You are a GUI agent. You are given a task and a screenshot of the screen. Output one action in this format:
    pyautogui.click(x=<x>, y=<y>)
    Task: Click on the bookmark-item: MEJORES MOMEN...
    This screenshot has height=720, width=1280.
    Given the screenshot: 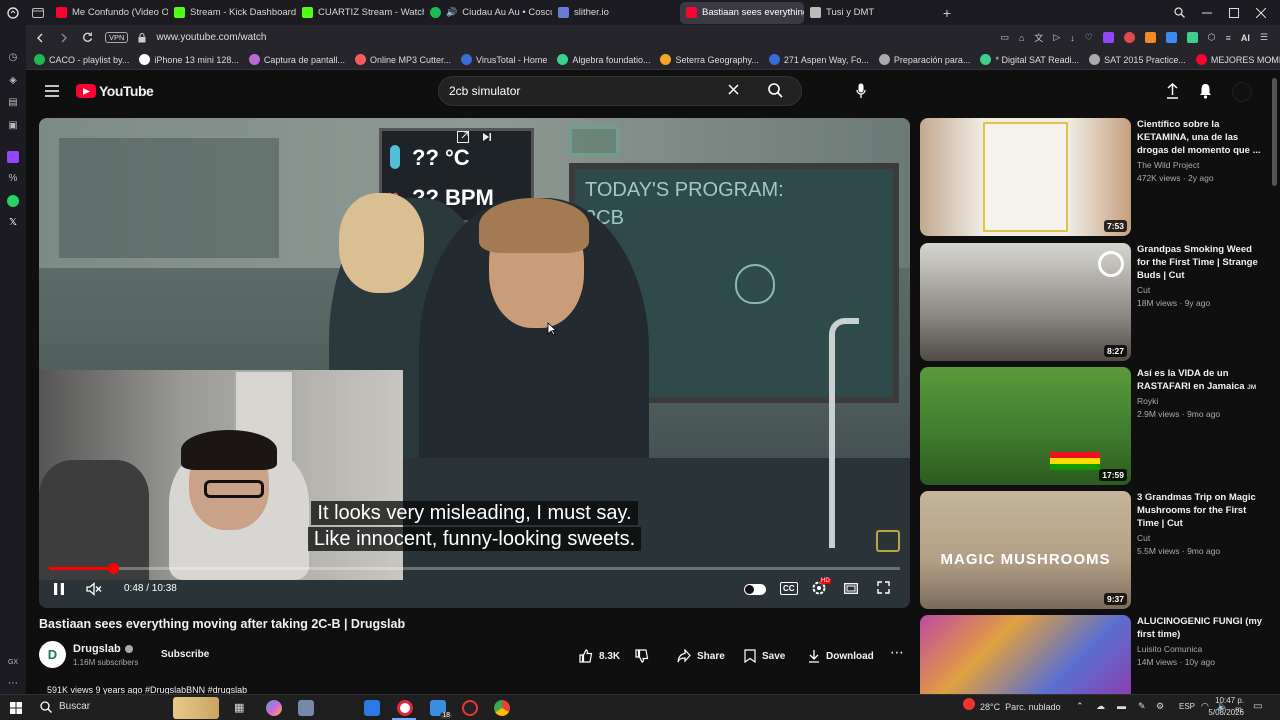 What is the action you would take?
    pyautogui.click(x=1237, y=59)
    